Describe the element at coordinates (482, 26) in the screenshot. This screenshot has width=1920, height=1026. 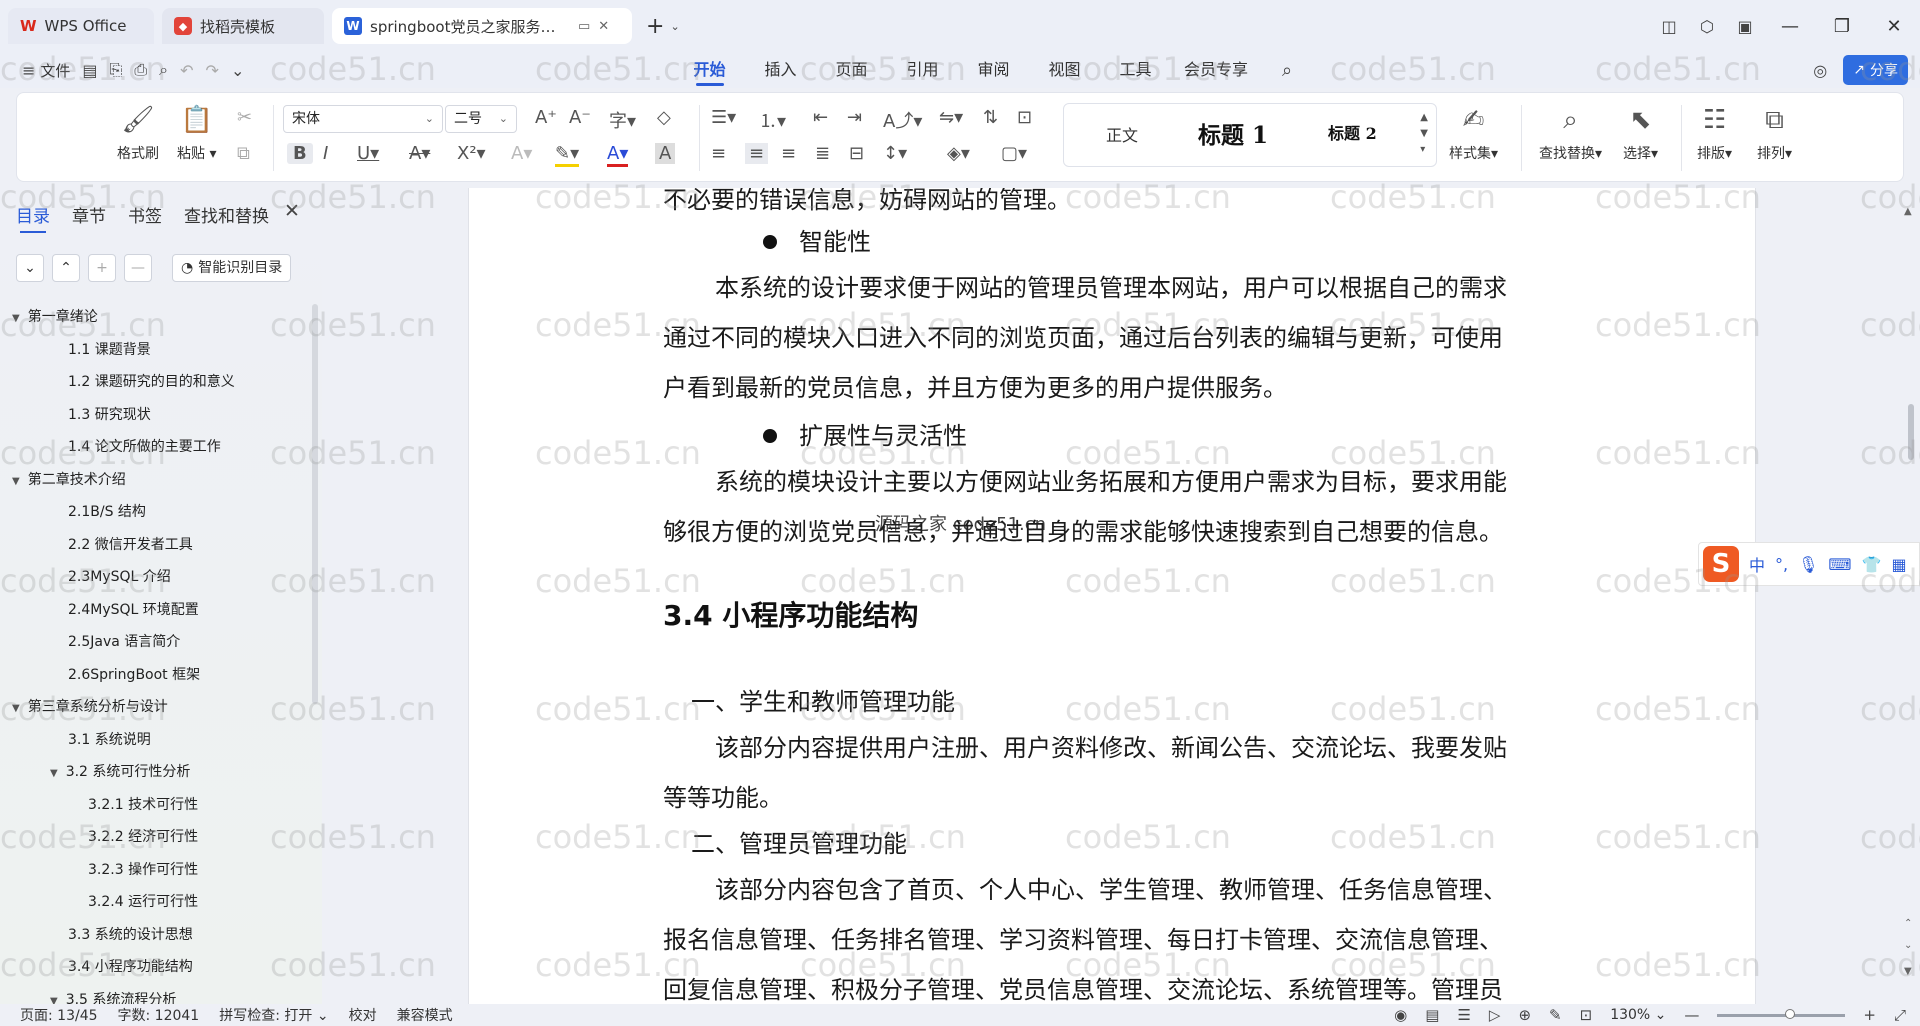
I see `tab-document: W springboot党员之家服务系统 ▭ ✕` at that location.